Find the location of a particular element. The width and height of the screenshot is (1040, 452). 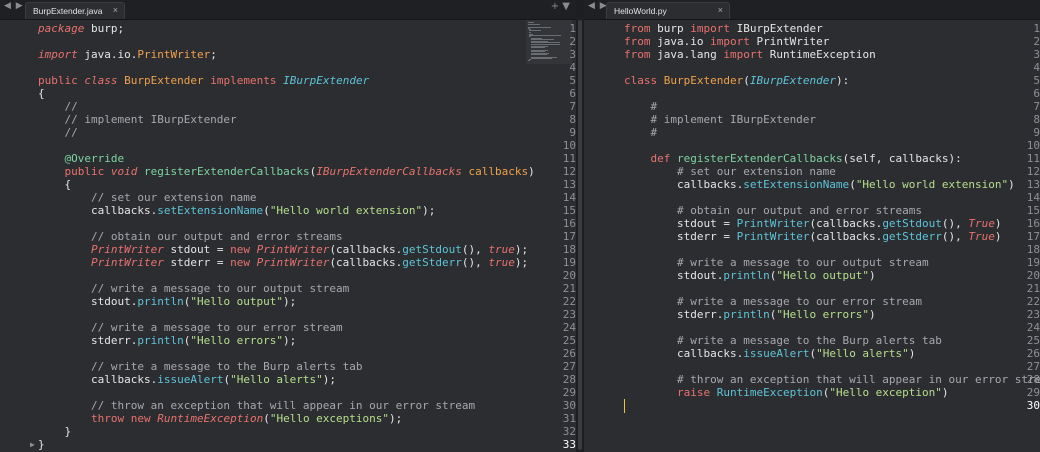

line-number: 33 is located at coordinates (563, 444).